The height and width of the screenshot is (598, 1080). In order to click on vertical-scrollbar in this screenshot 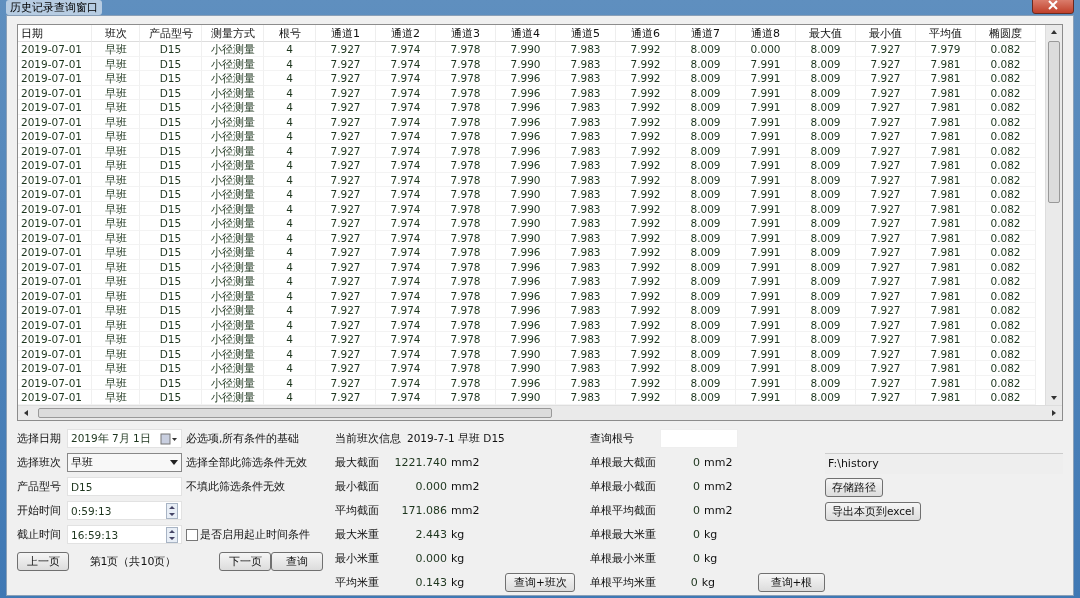, I will do `click(1053, 215)`.